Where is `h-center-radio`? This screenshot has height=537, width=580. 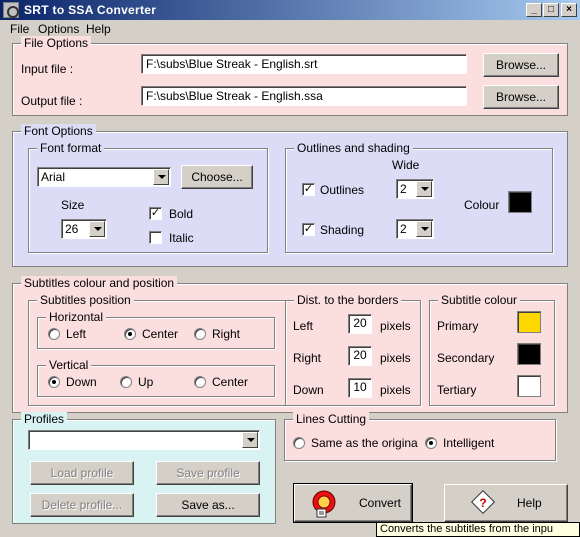
h-center-radio is located at coordinates (130, 334).